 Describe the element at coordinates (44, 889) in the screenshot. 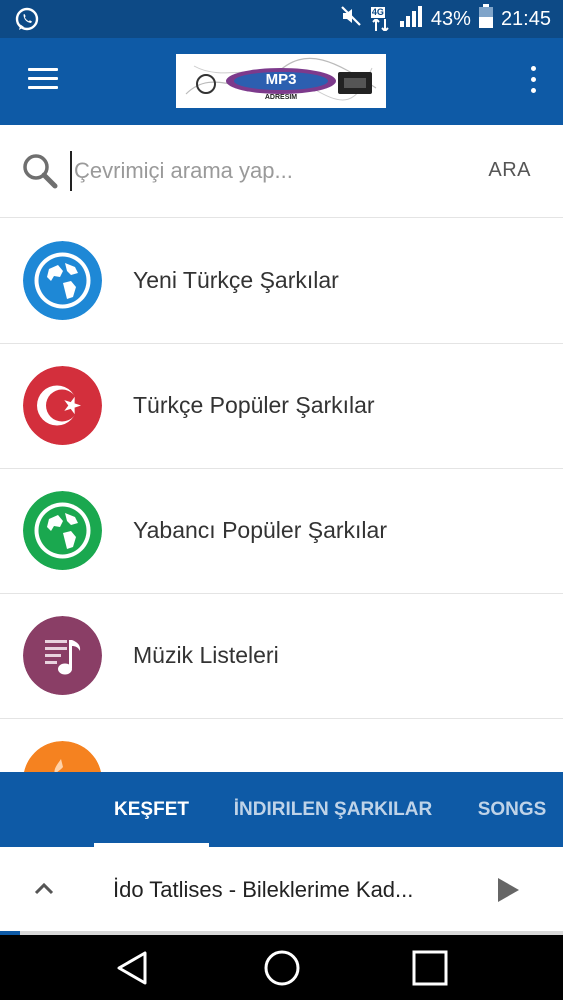

I see `chevron-up-icon` at that location.